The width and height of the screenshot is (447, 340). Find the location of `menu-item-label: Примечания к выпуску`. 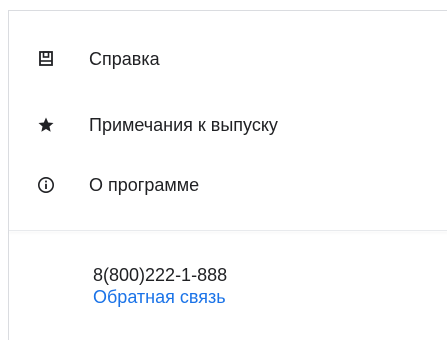

menu-item-label: Примечания к выпуску is located at coordinates (183, 124).